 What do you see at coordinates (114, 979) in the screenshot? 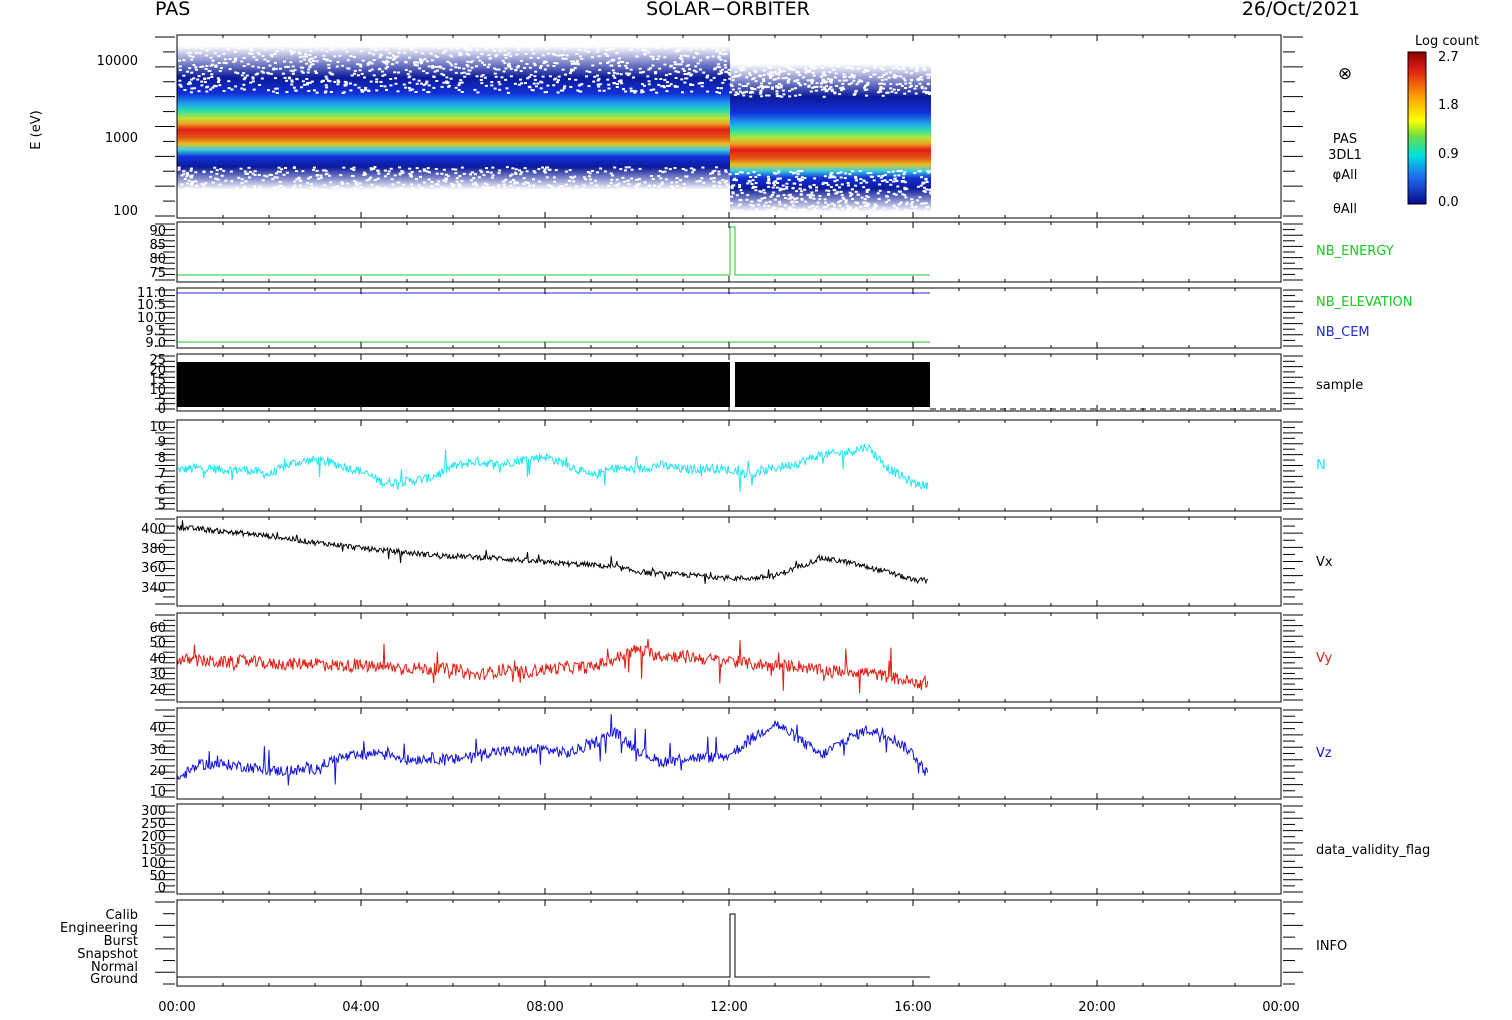
I see `info-ytick-ground: Ground` at bounding box center [114, 979].